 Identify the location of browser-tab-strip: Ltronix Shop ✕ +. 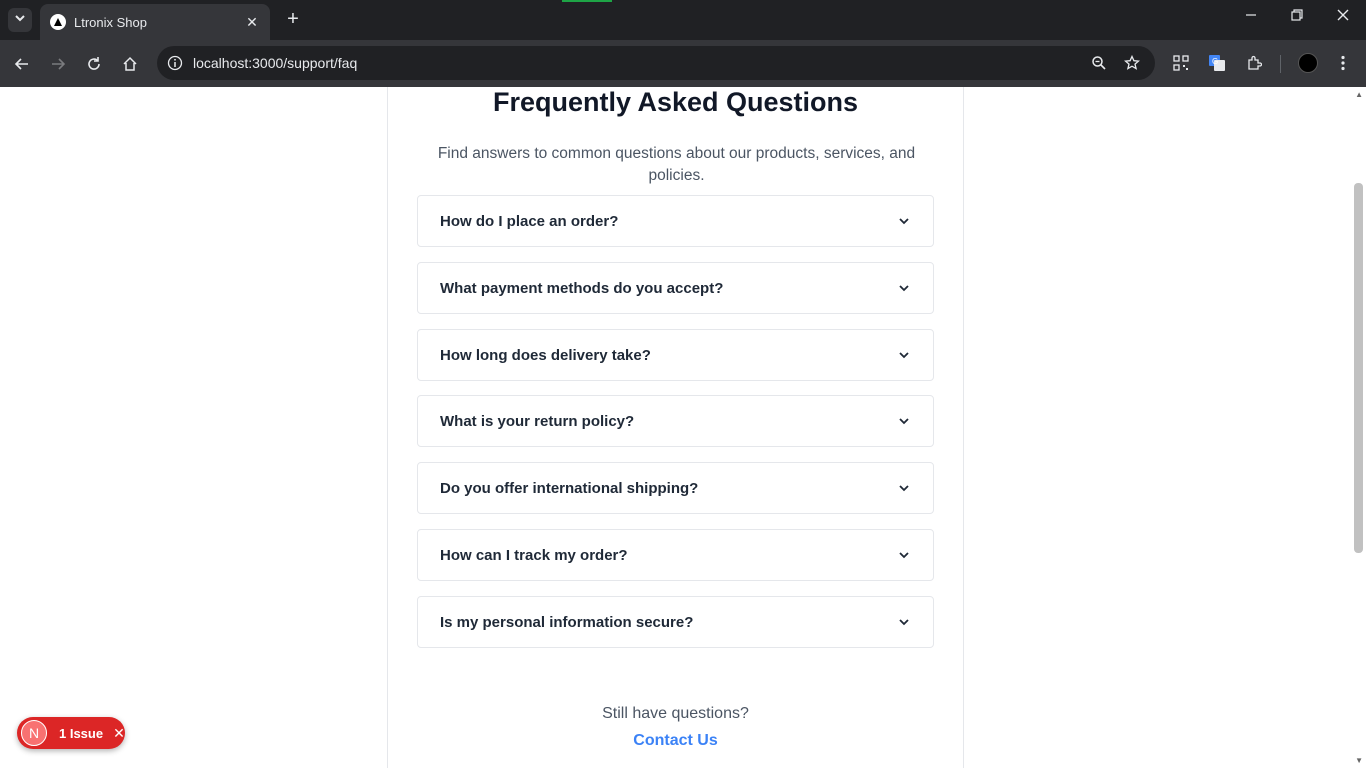
(683, 20).